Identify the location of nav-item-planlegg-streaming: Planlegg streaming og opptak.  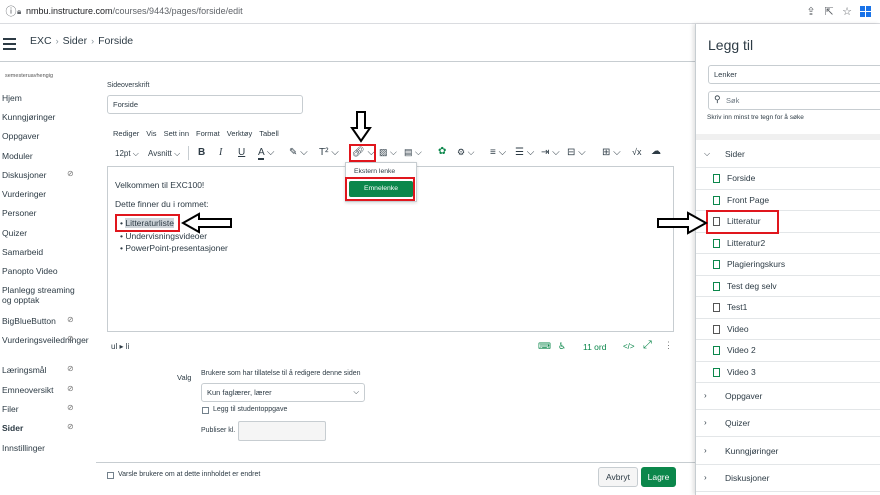
(40, 295).